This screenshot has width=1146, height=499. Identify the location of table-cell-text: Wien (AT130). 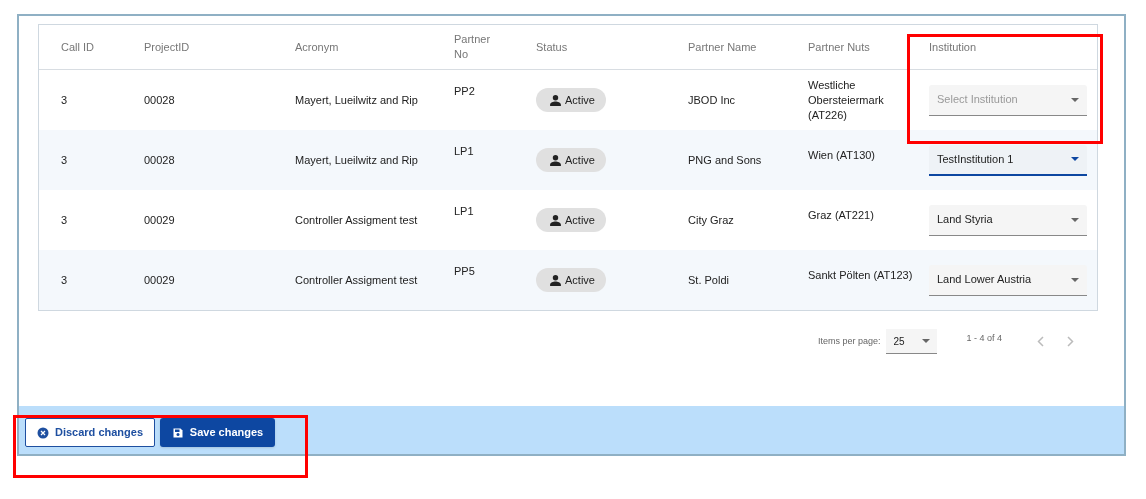
(842, 155).